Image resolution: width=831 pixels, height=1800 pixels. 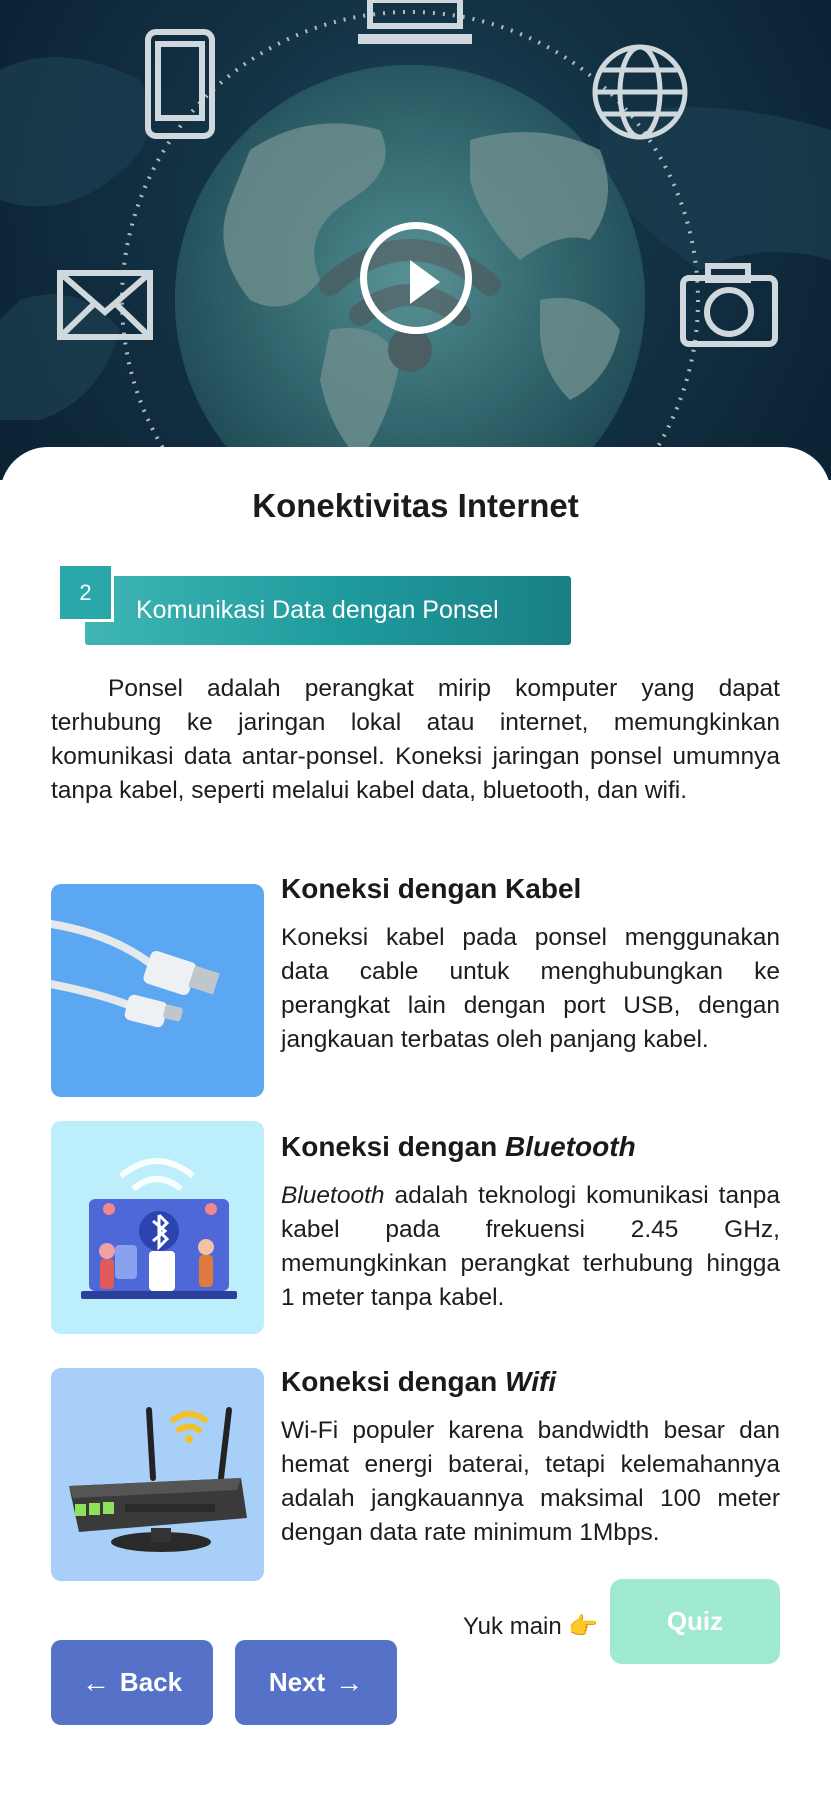 I want to click on play-button, so click(x=416, y=278).